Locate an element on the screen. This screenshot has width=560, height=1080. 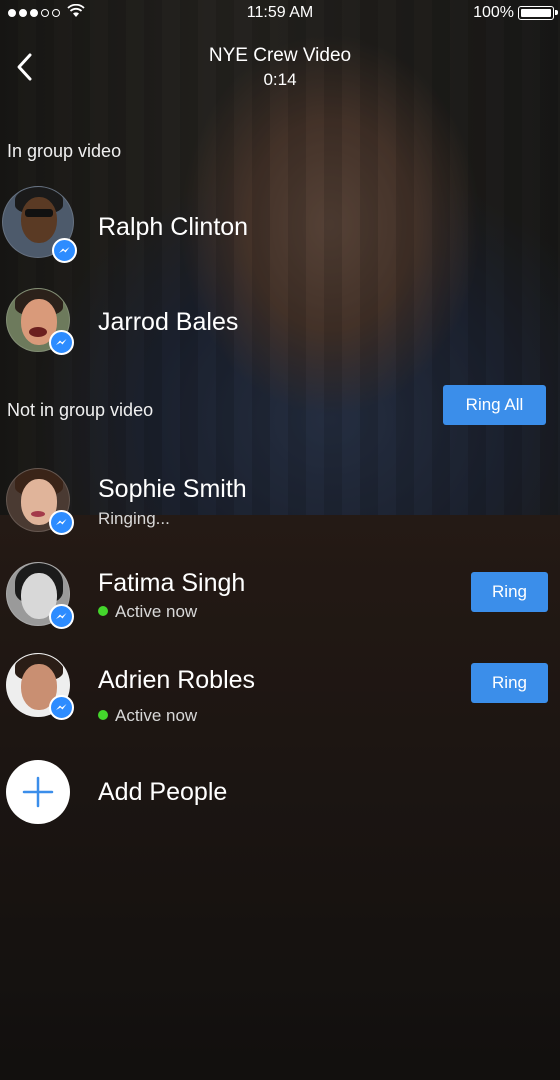
in-group-label: In group video is located at coordinates (64, 151).